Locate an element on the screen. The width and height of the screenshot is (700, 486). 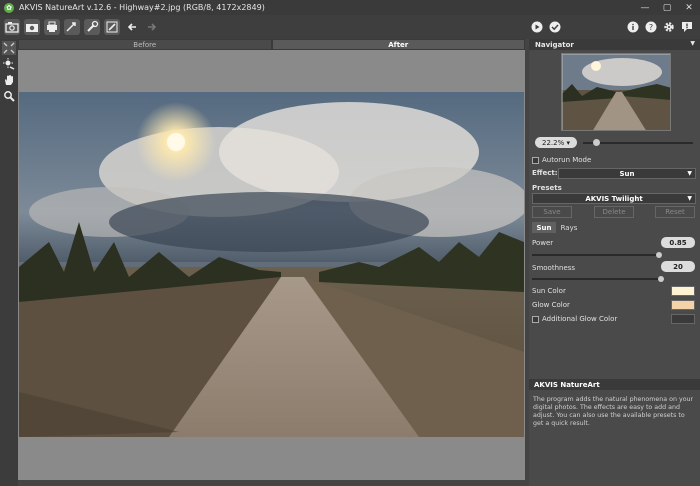
power-label: Power is located at coordinates (543, 243).